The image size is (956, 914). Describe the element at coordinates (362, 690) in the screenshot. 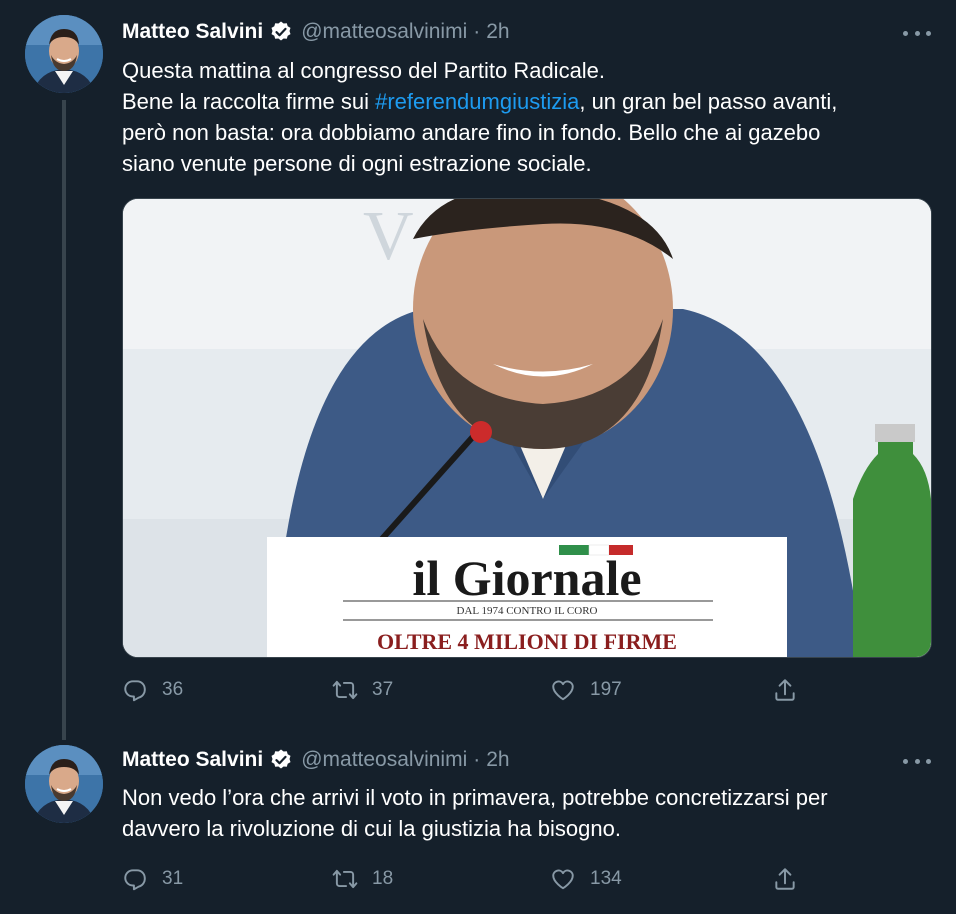

I see `retweet-button: 37` at that location.